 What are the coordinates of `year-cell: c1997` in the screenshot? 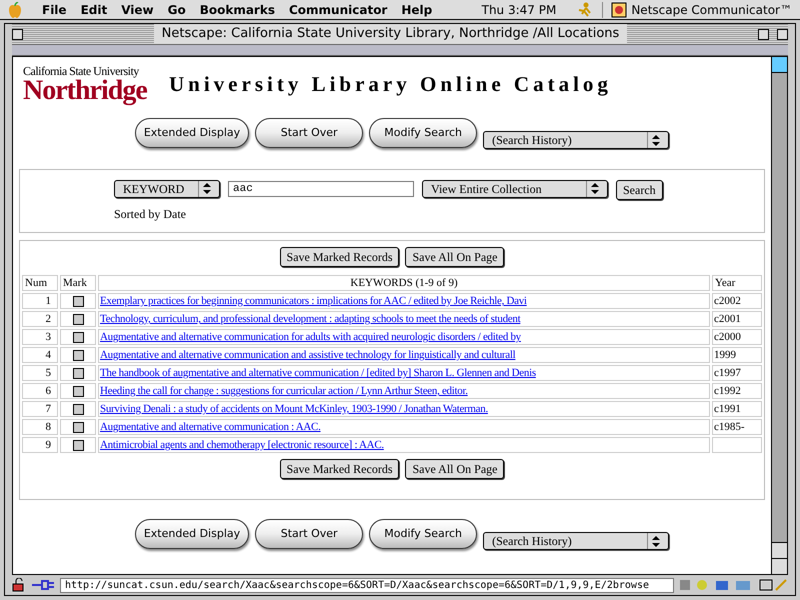 It's located at (737, 373).